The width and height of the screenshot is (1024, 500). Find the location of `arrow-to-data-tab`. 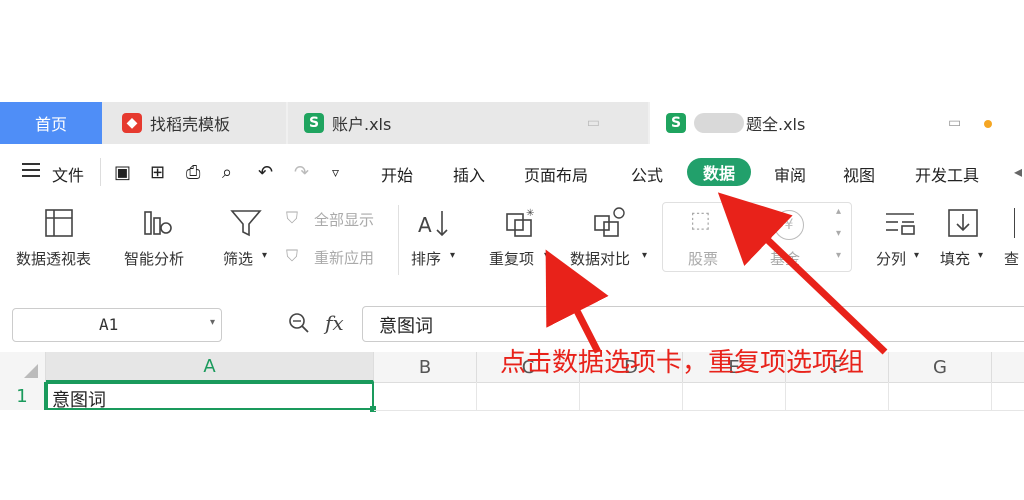

arrow-to-data-tab is located at coordinates (802, 273).